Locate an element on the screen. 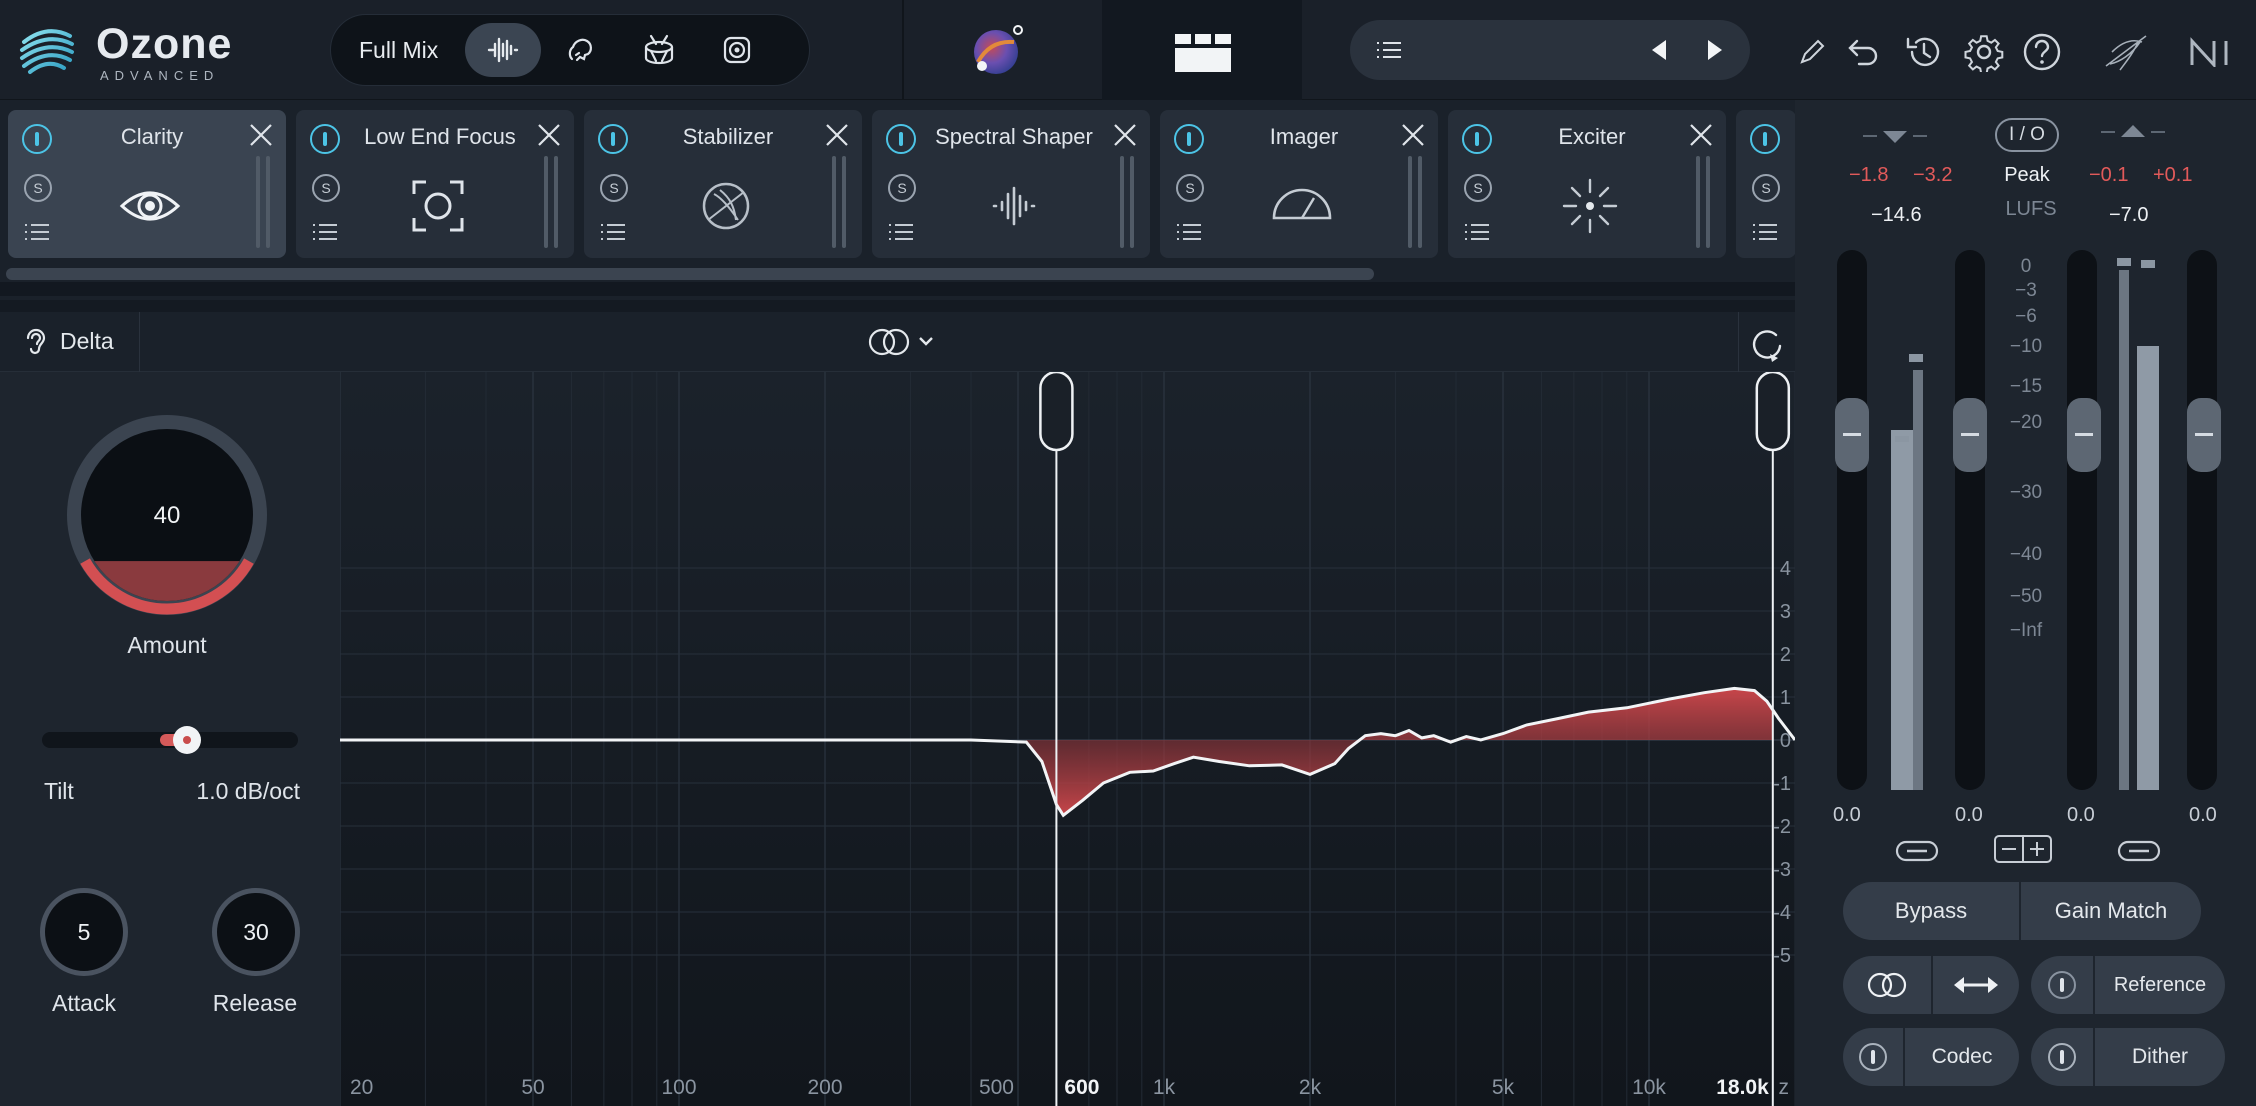 This screenshot has height=1106, width=2256. output-gain-fader-left is located at coordinates (2084, 435).